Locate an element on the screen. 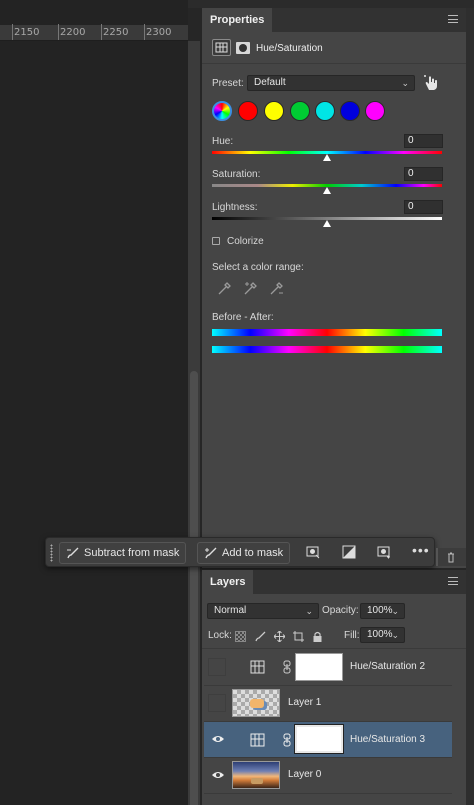 This screenshot has width=474, height=805. subtract-from-mask-button: Subtract from mask is located at coordinates (123, 553).